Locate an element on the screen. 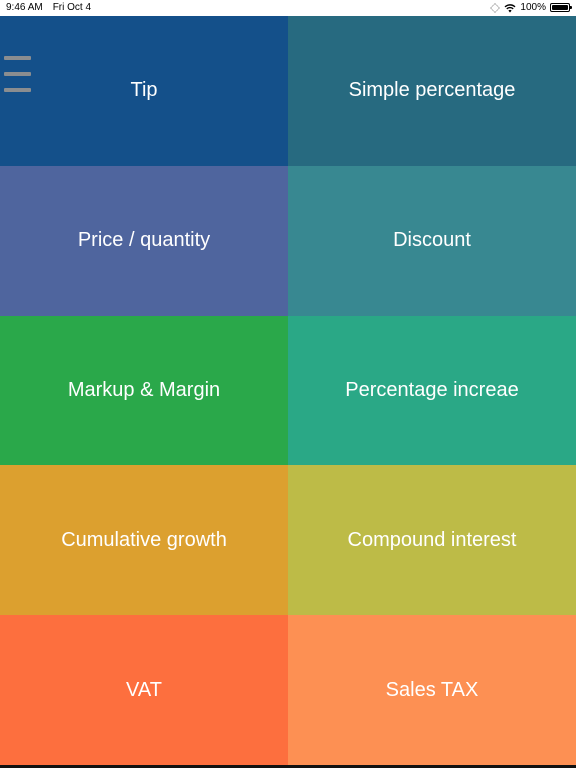  tile-vat: VAT is located at coordinates (144, 690).